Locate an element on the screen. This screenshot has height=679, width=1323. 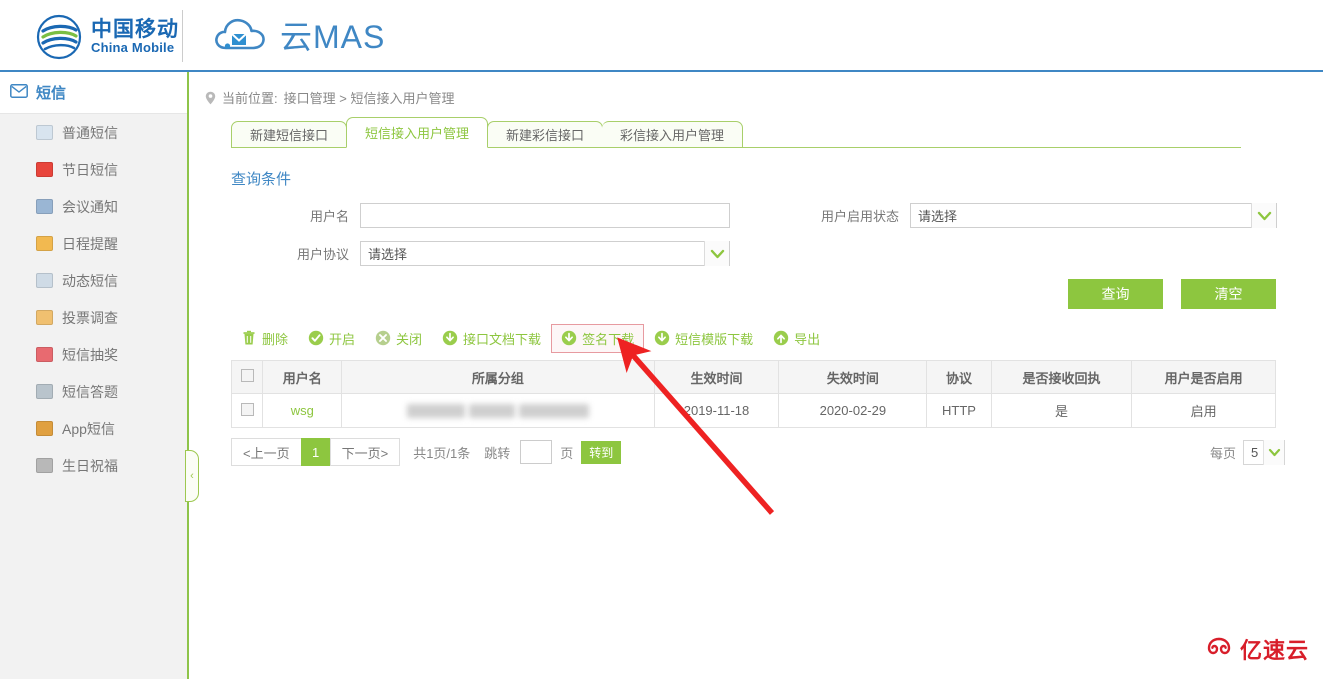
prev-page-button: <上一页 is located at coordinates (266, 452).